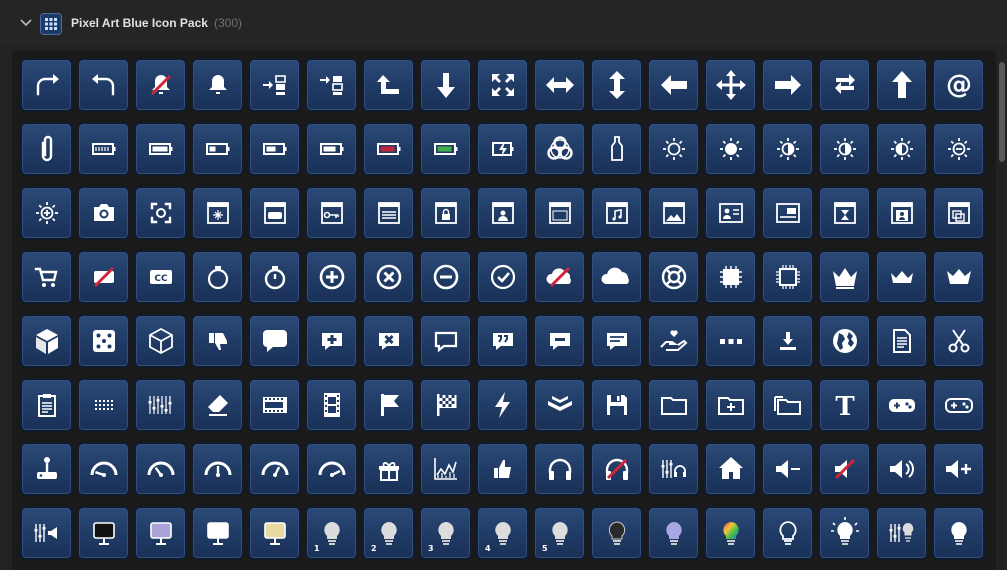  I want to click on chevron-down-icon, so click(26, 23).